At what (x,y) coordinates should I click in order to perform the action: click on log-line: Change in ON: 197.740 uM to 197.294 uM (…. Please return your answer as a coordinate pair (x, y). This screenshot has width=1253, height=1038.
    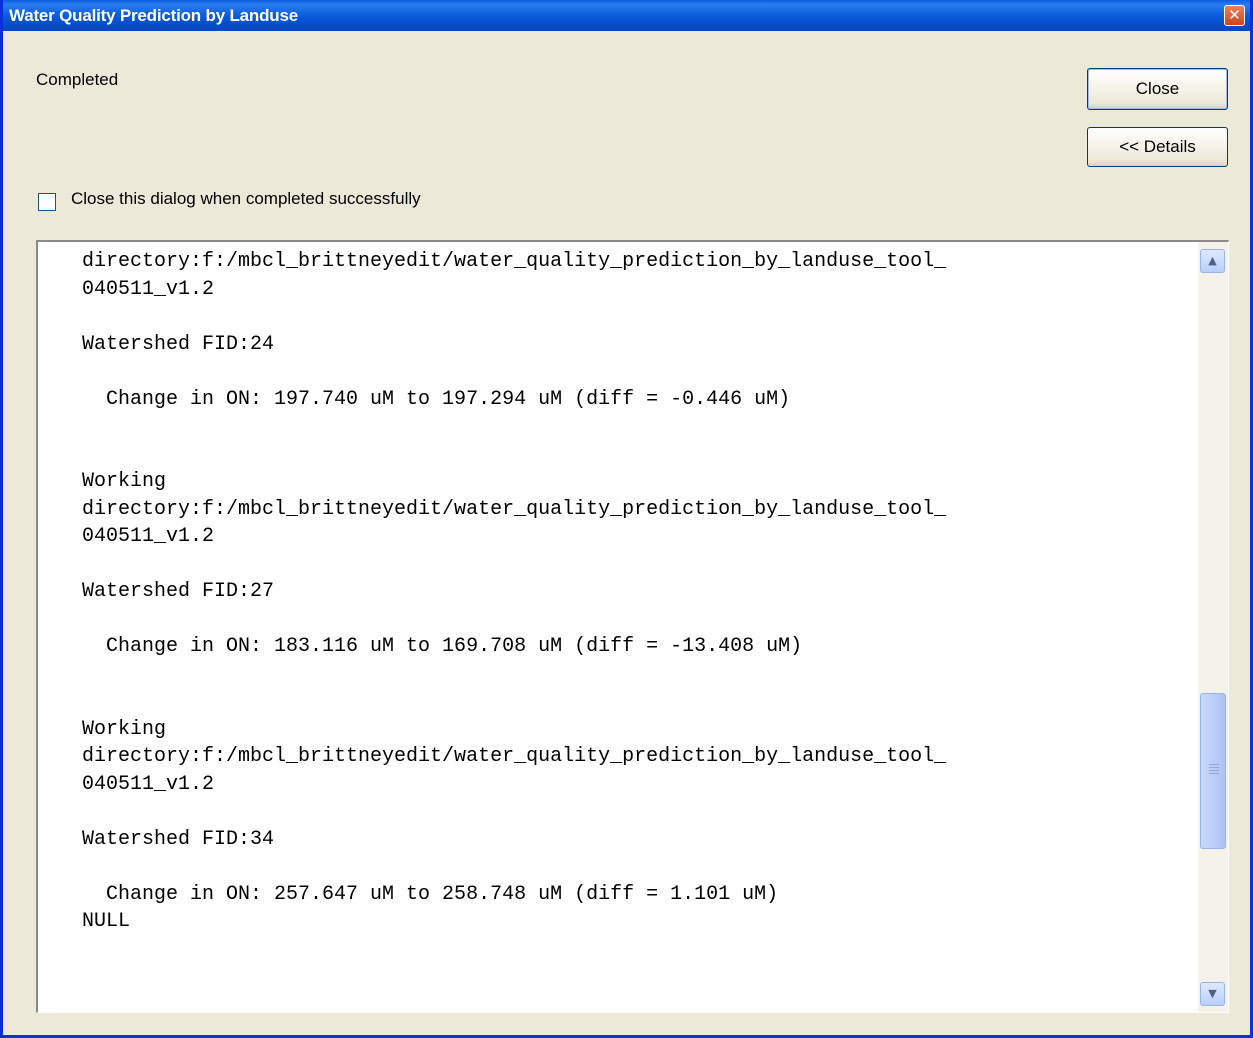
    Looking at the image, I should click on (436, 399).